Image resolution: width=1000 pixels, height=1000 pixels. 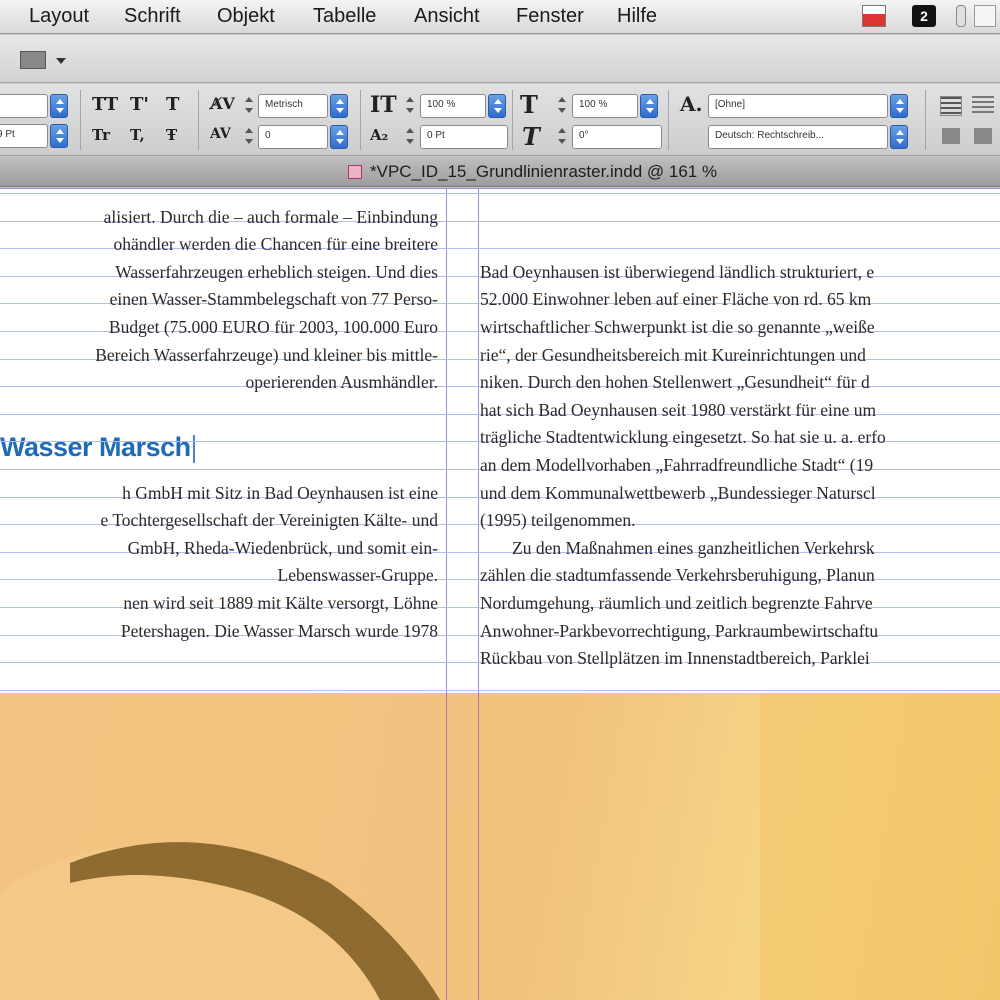 I want to click on leading-field: 9 Pt, so click(x=24, y=136).